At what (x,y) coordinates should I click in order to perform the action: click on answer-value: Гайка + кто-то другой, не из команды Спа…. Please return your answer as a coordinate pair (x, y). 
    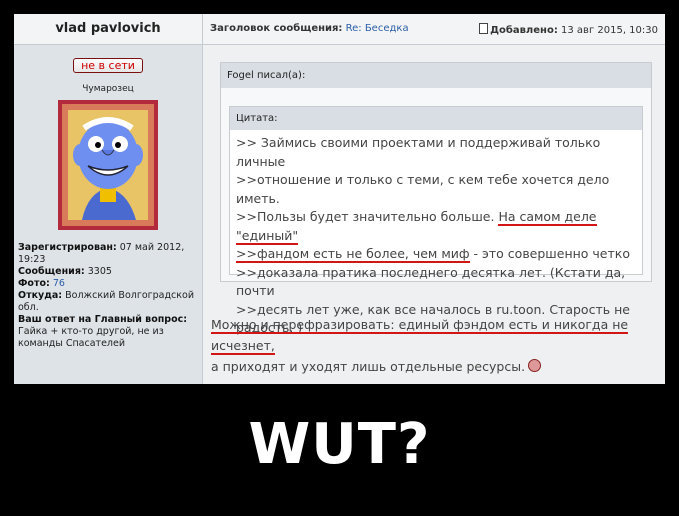
    Looking at the image, I should click on (91, 337).